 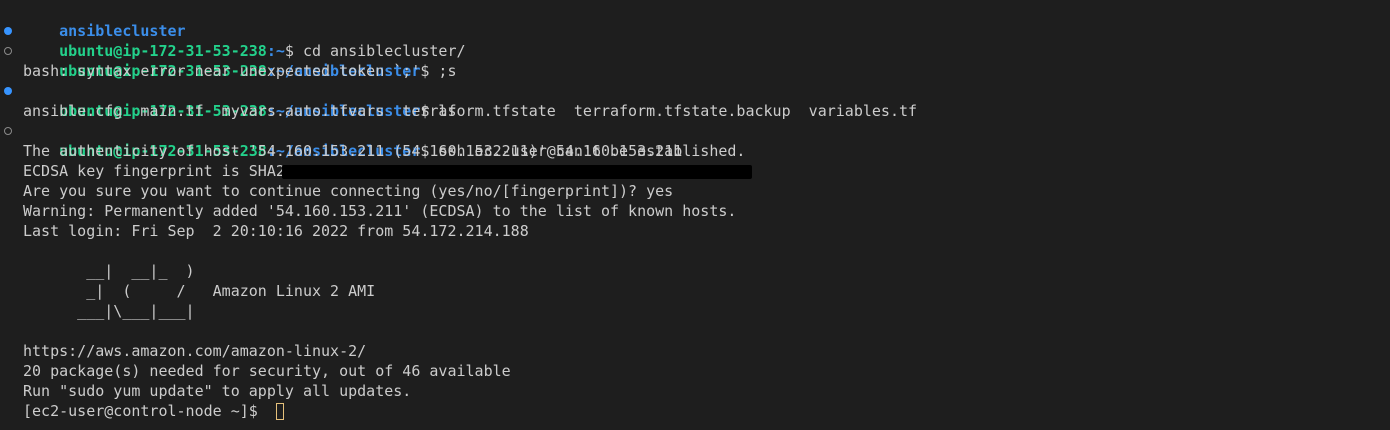 I want to click on remote-prompt: [ec2-user@control-node ~]$, so click(x=145, y=411).